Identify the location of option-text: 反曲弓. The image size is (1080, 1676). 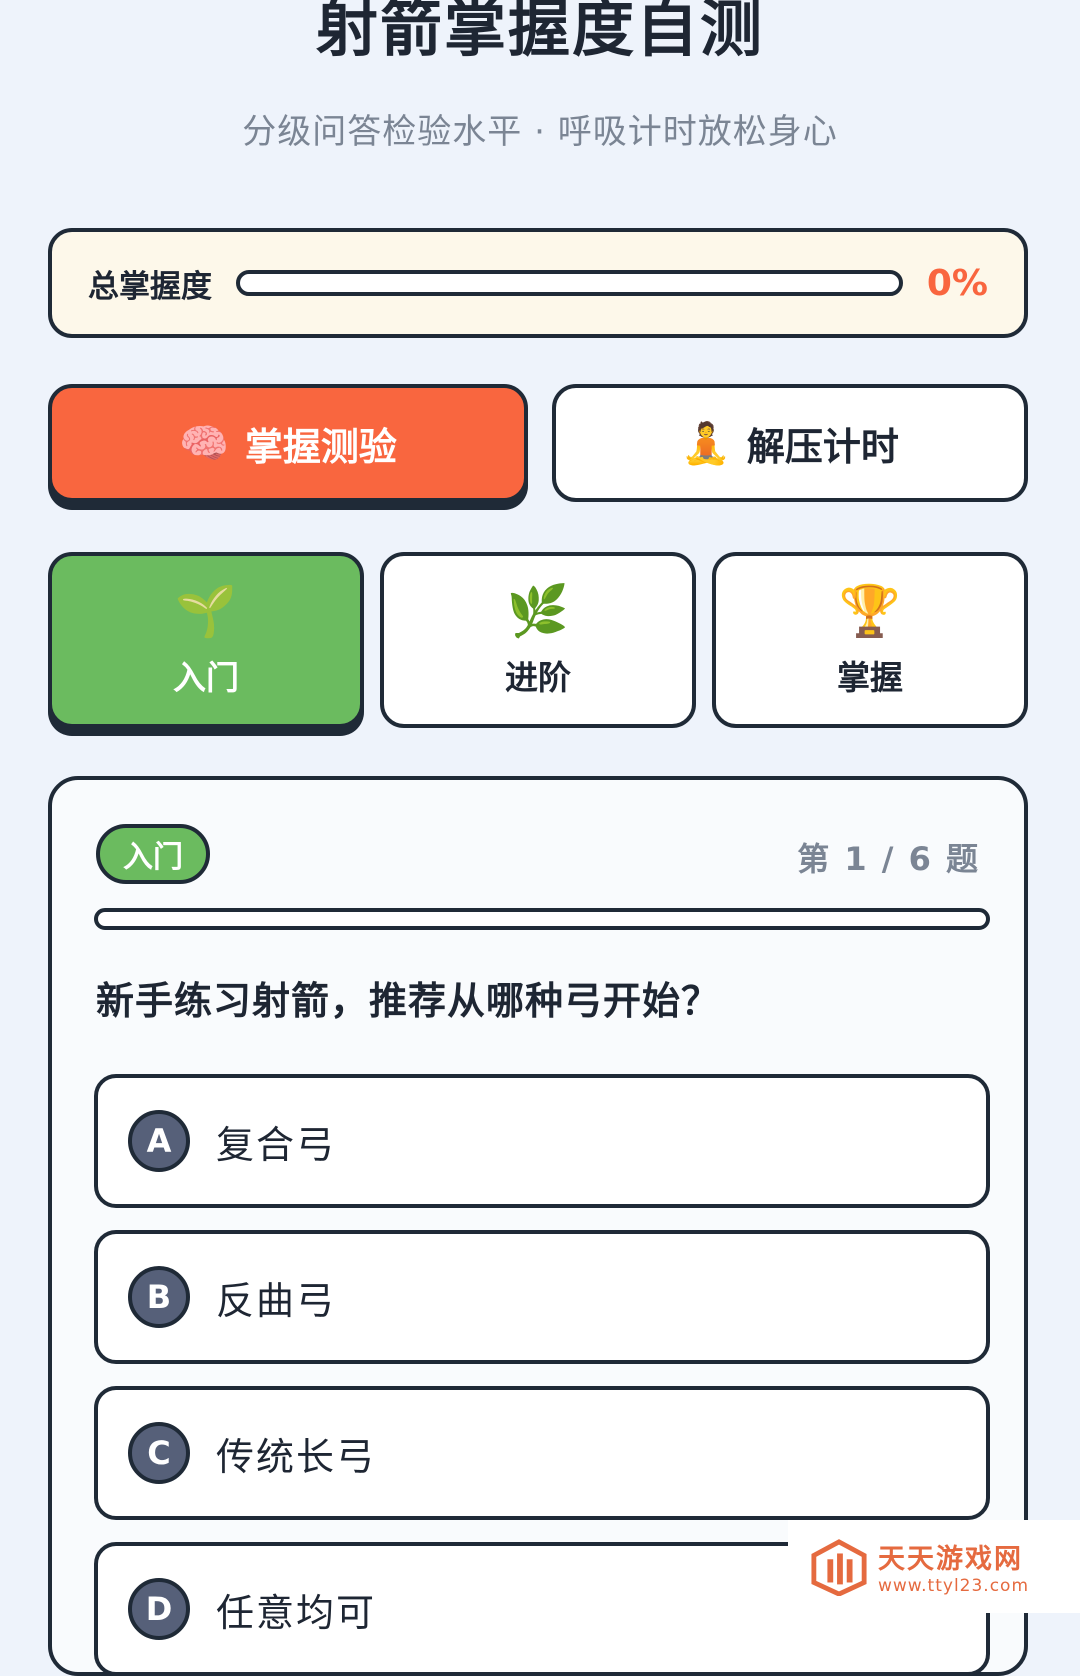
(276, 1300).